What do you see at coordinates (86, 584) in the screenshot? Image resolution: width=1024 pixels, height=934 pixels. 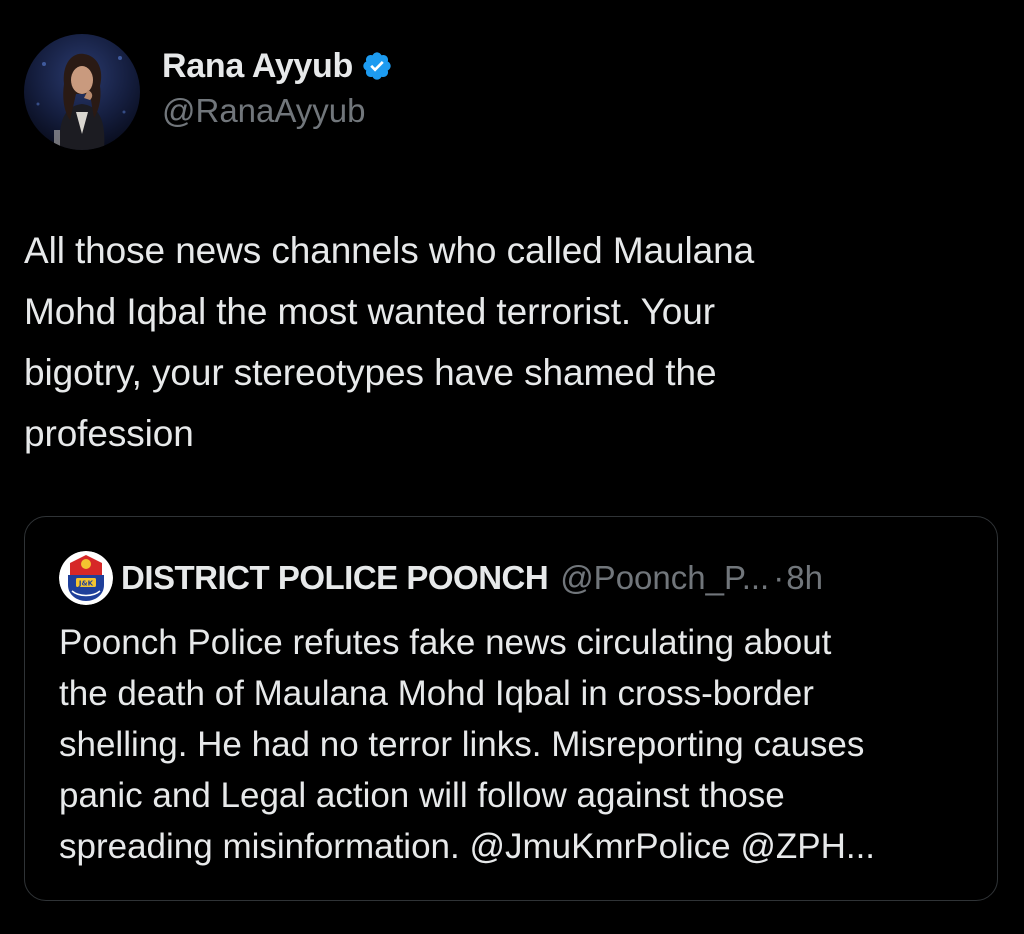 I see `svg-text: J&K` at bounding box center [86, 584].